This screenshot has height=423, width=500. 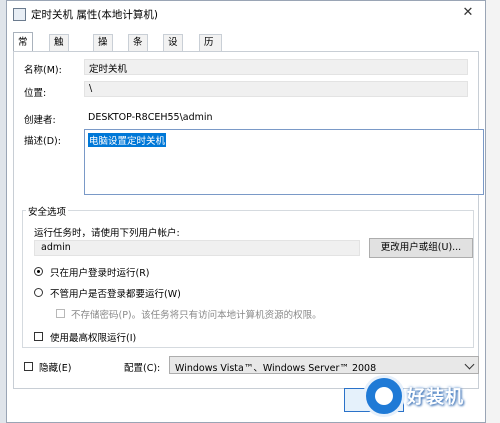 I want to click on tab-settings: 设置, so click(x=173, y=49).